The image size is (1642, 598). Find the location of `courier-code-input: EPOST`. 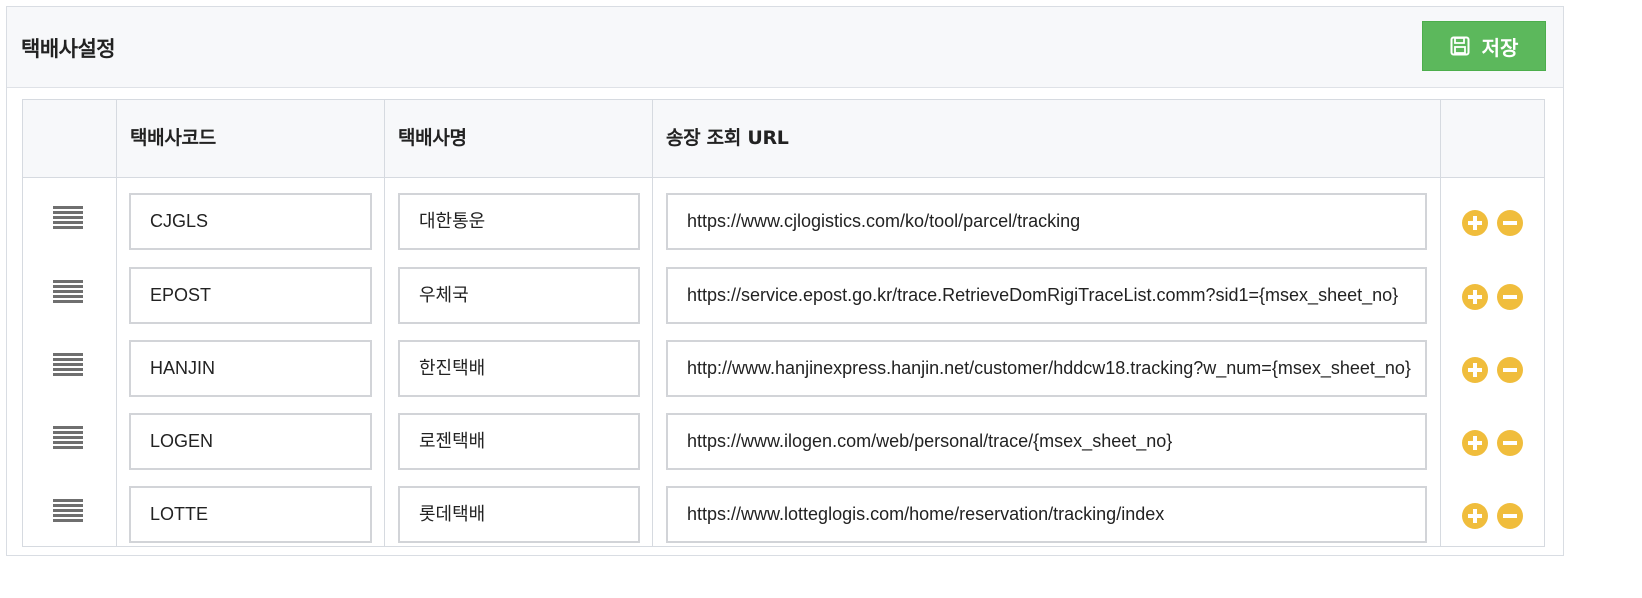

courier-code-input: EPOST is located at coordinates (250, 295).